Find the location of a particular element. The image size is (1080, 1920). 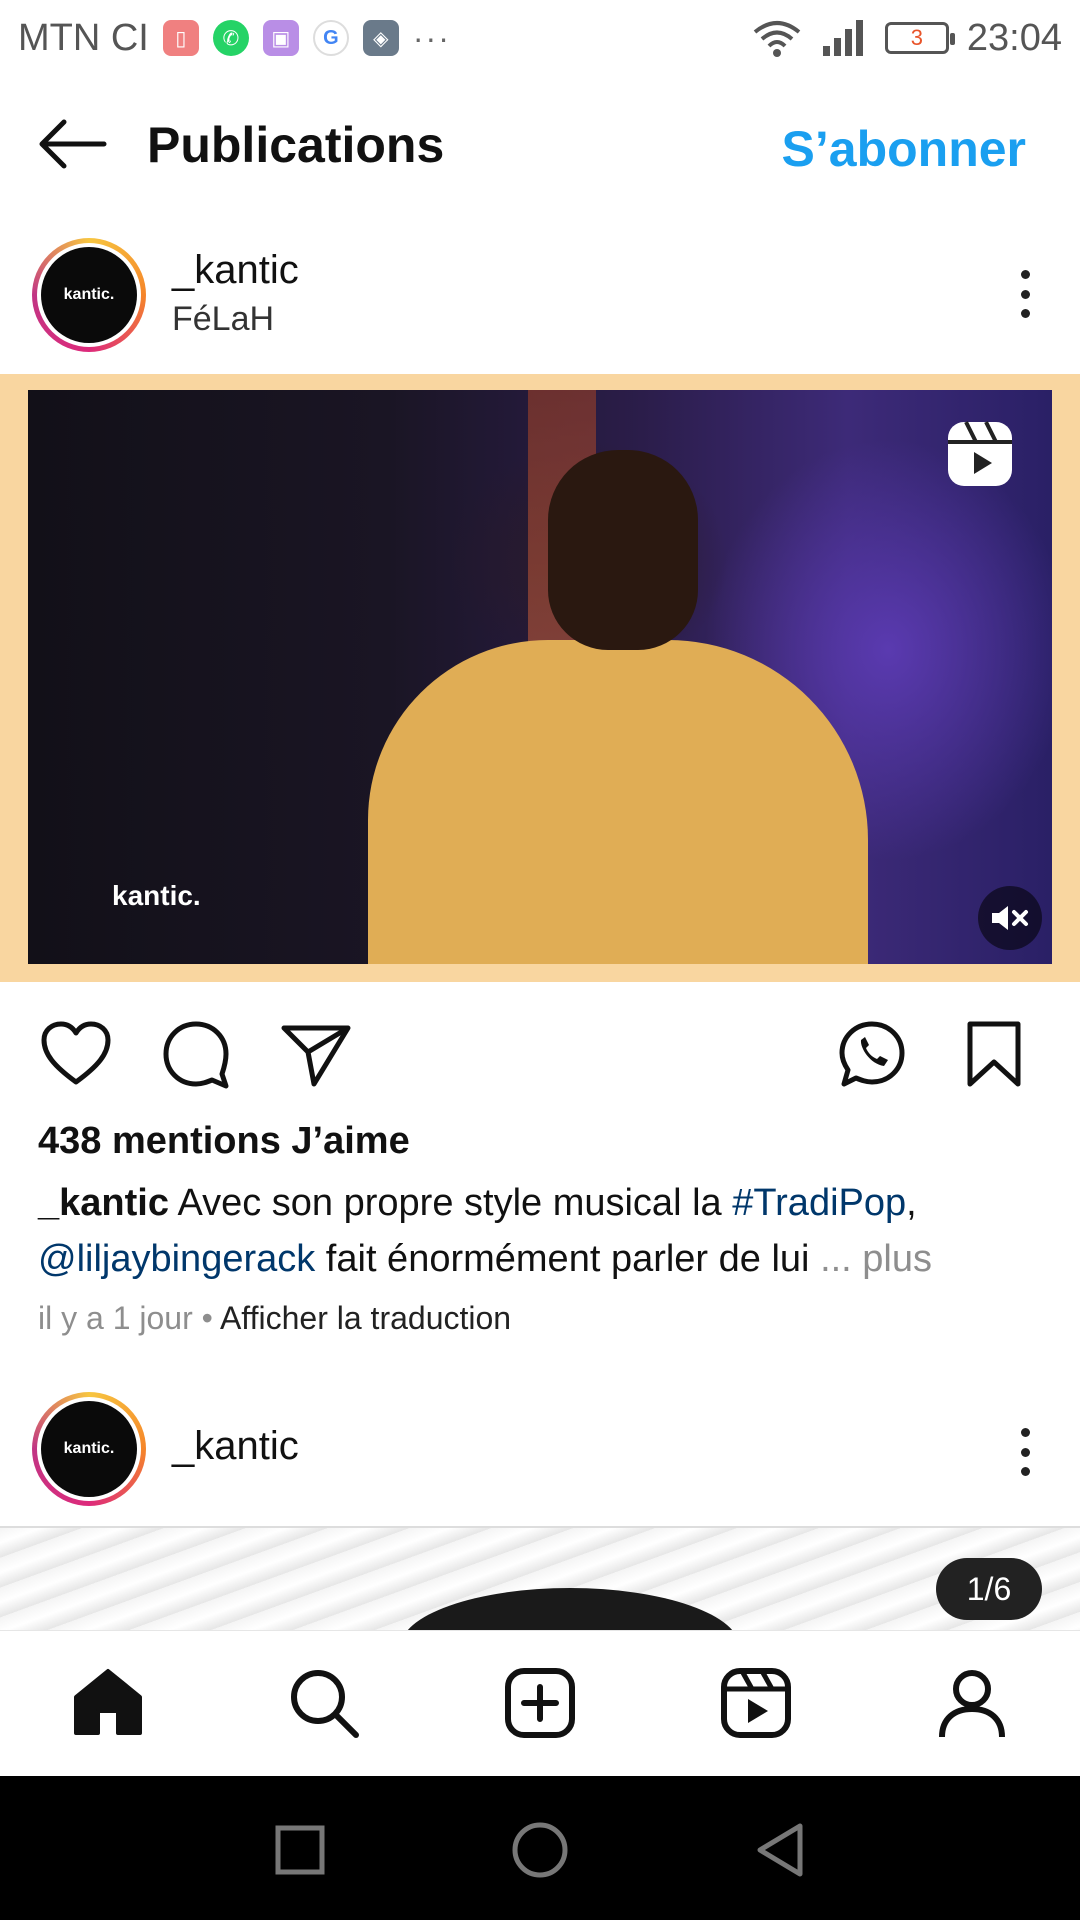

status-right: 3 23:04 is located at coordinates (906, 38).